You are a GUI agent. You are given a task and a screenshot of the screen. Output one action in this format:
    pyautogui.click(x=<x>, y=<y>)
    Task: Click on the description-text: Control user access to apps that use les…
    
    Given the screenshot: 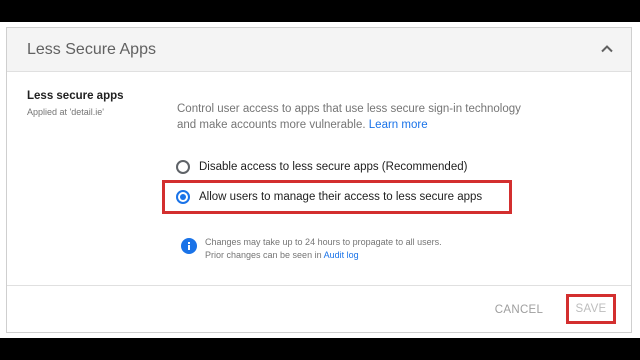 What is the action you would take?
    pyautogui.click(x=349, y=117)
    